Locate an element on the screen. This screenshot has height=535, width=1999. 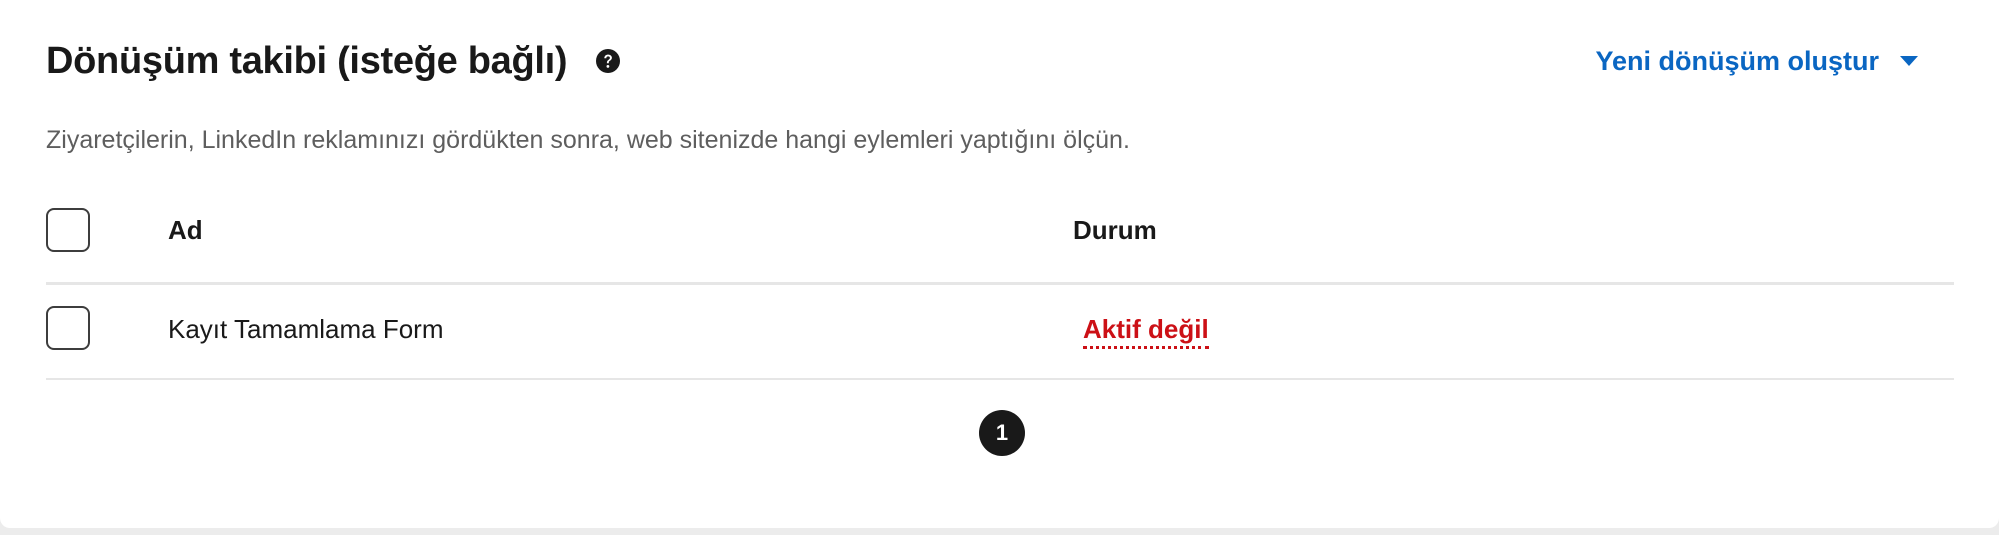
status-cell: Aktif değil is located at coordinates (1141, 330).